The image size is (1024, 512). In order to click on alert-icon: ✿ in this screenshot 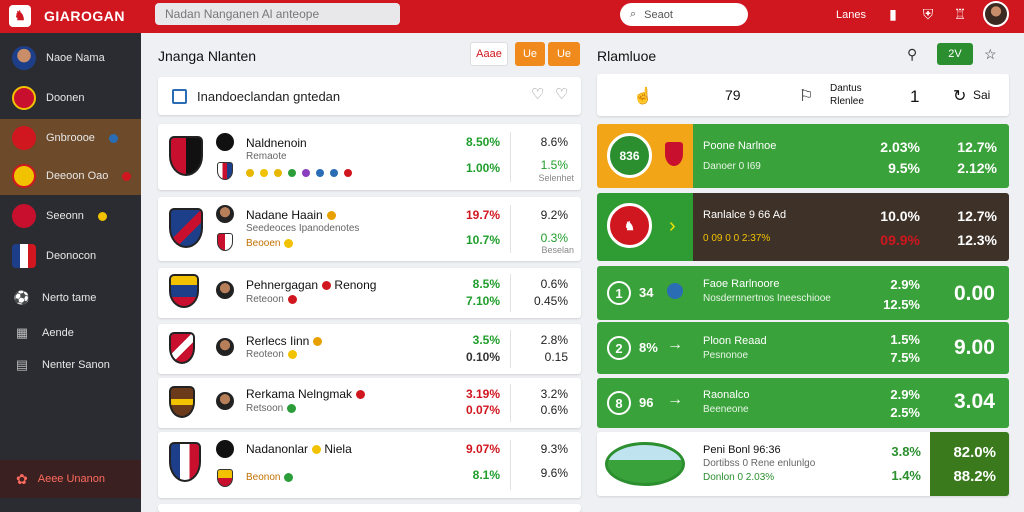, I will do `click(22, 478)`.